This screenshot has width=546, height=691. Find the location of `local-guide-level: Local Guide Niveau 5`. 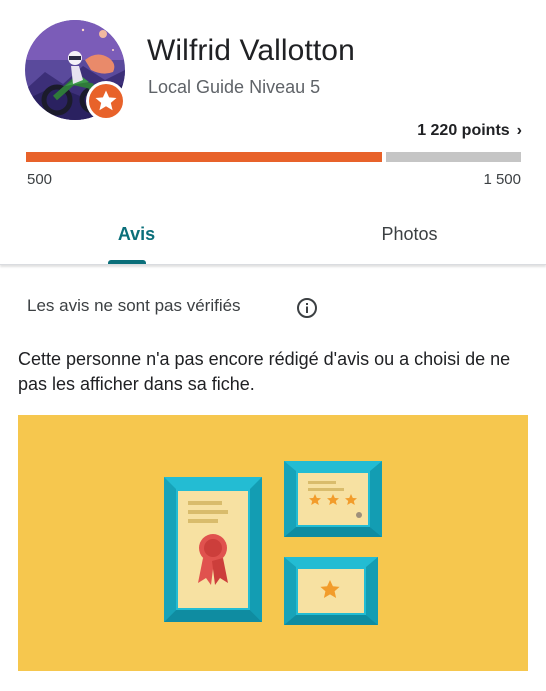

local-guide-level: Local Guide Niveau 5 is located at coordinates (234, 87).